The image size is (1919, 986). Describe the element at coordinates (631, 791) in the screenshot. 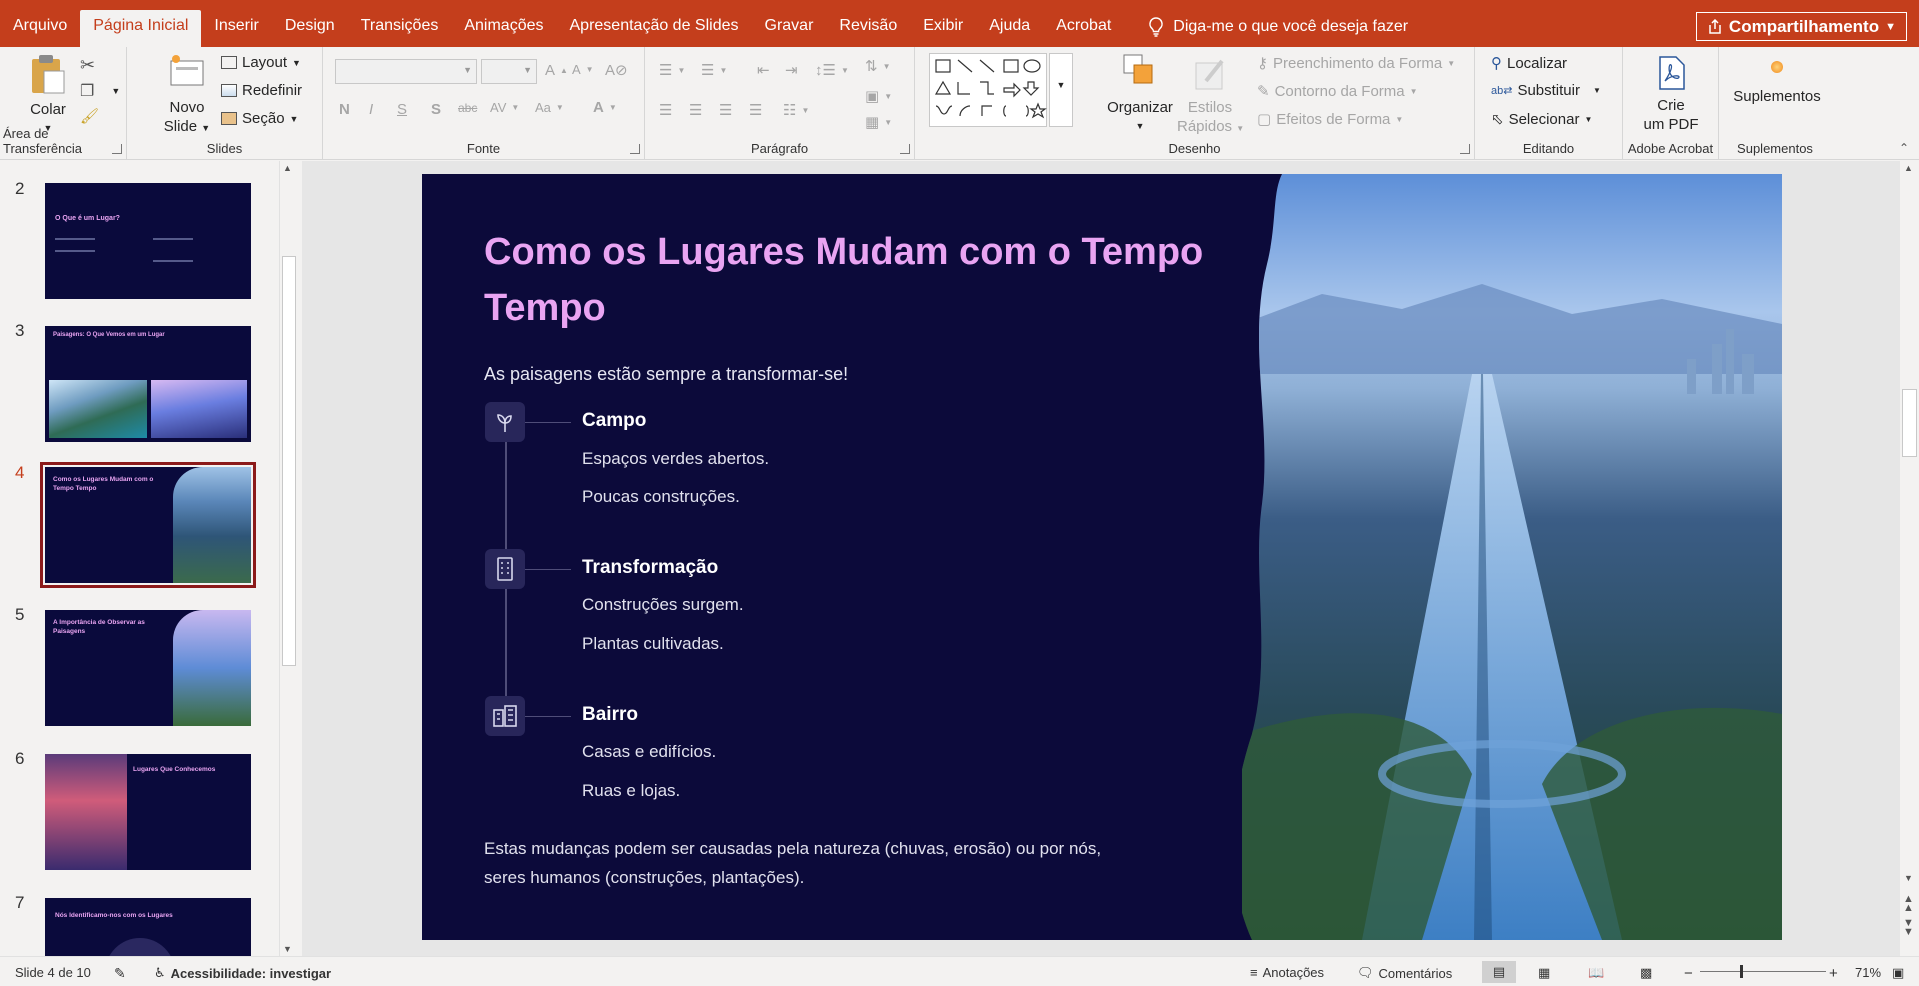

I see `item-text: Ruas e lojas.` at that location.